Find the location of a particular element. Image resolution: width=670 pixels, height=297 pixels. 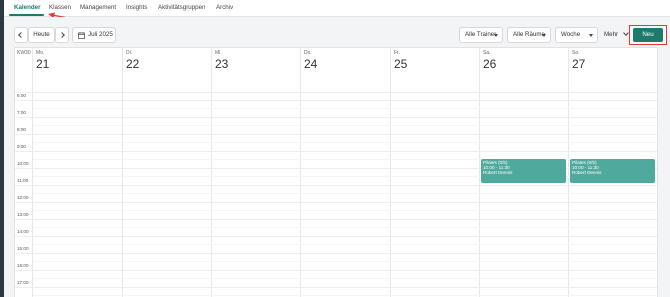

hour-label: 16:00 is located at coordinates (23, 265).